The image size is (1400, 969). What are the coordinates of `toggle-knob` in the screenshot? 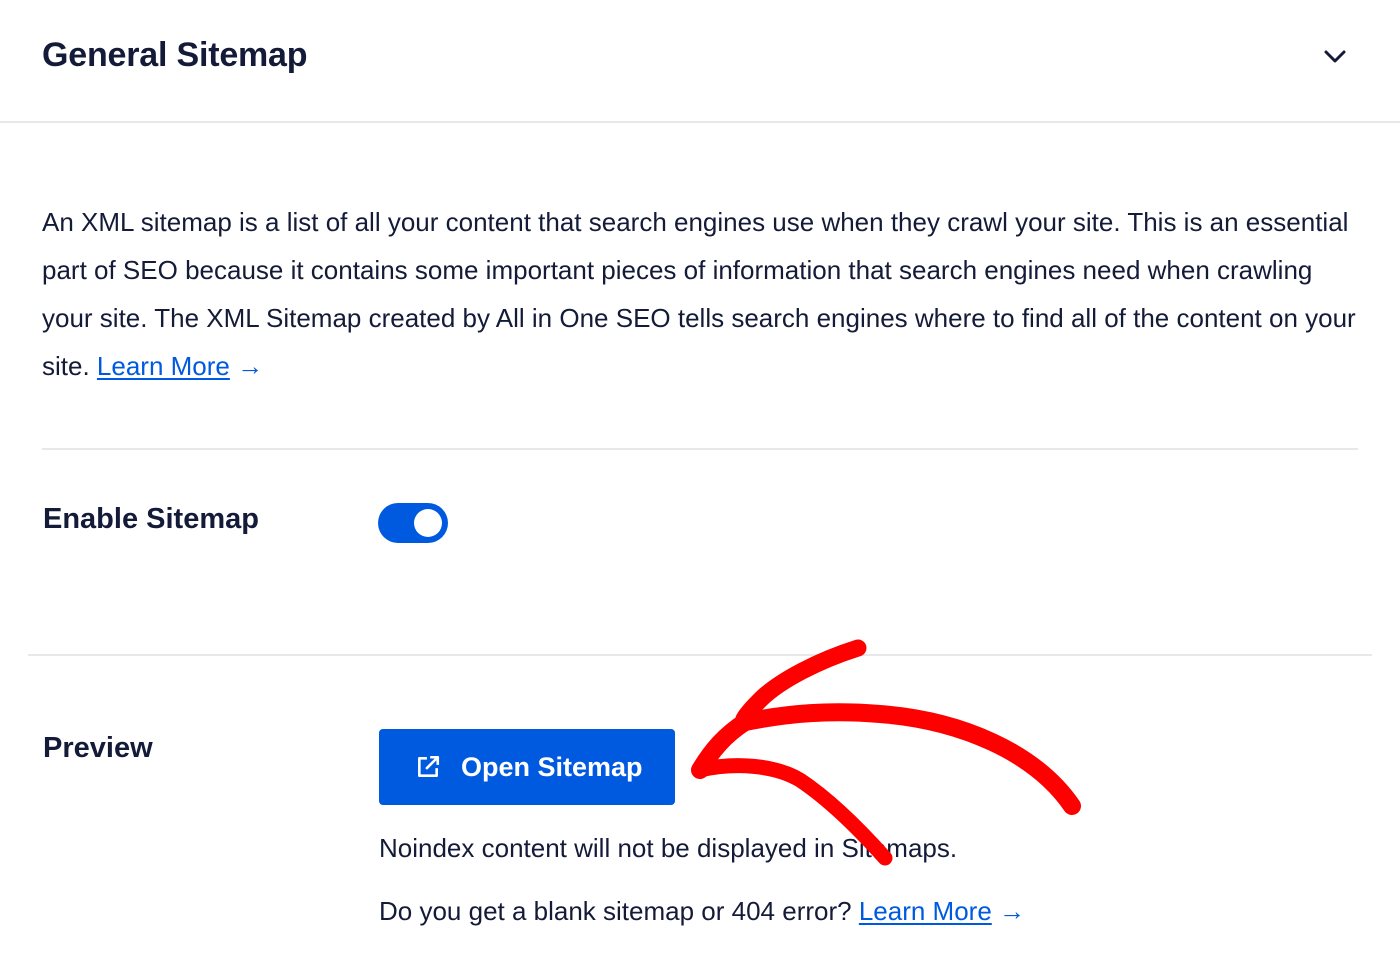 It's located at (428, 523).